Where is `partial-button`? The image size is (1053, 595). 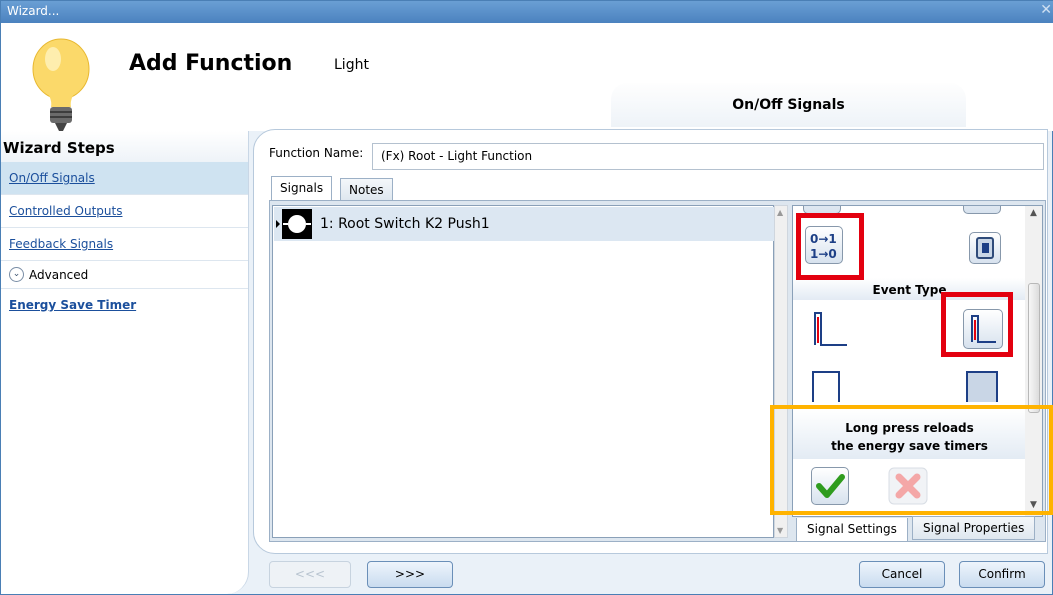
partial-button is located at coordinates (982, 210).